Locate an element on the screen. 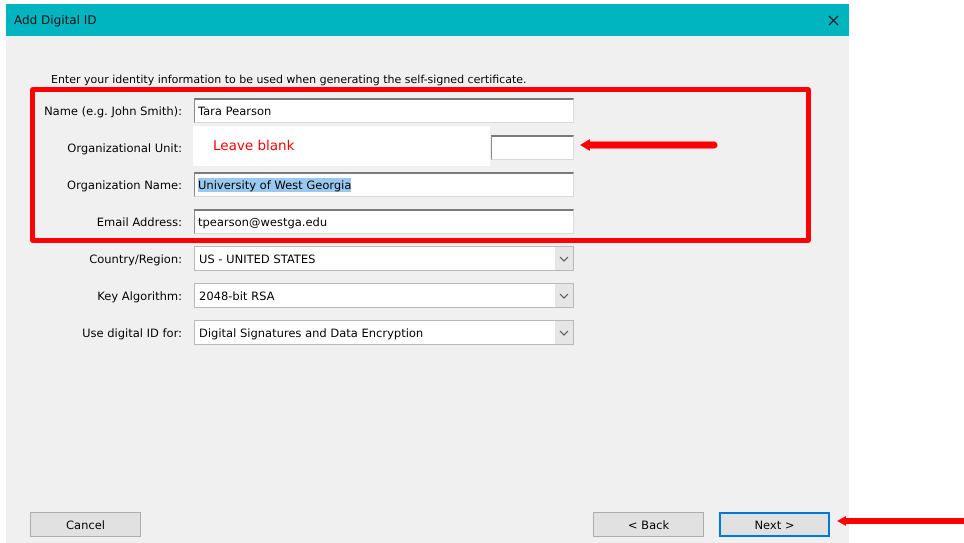 Image resolution: width=964 pixels, height=543 pixels. annotation-label: Leave blank is located at coordinates (341, 146).